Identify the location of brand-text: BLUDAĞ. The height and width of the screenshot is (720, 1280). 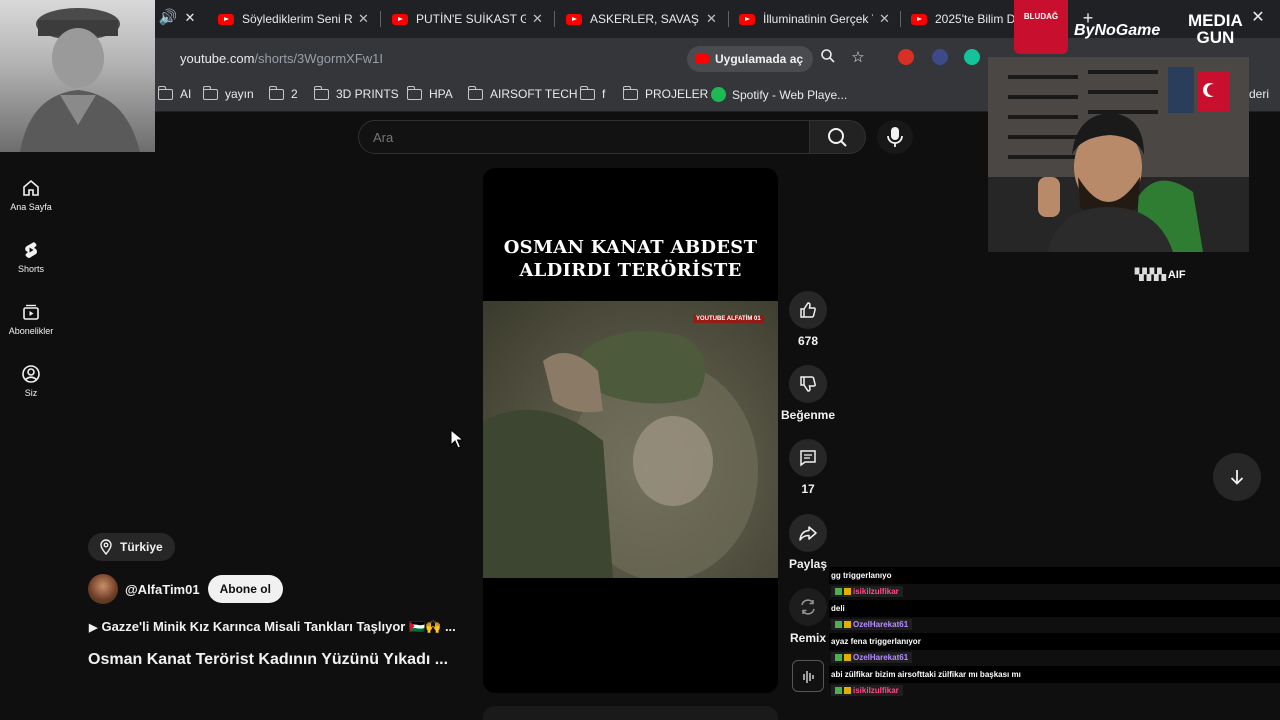
(1041, 16).